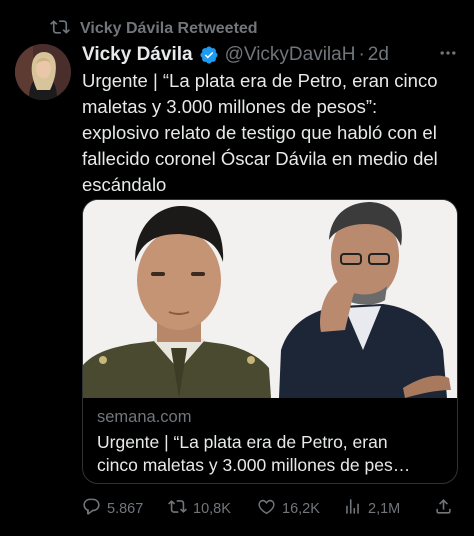 The image size is (474, 536). I want to click on like-button: 16,2K, so click(288, 508).